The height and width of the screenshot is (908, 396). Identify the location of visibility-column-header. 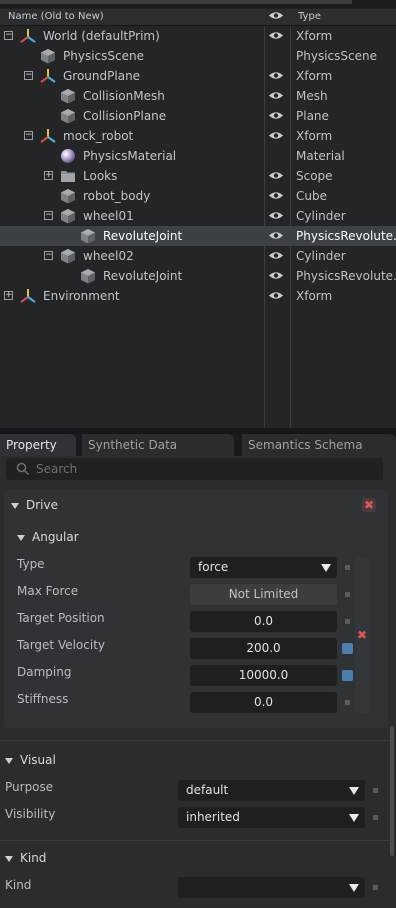
(276, 17).